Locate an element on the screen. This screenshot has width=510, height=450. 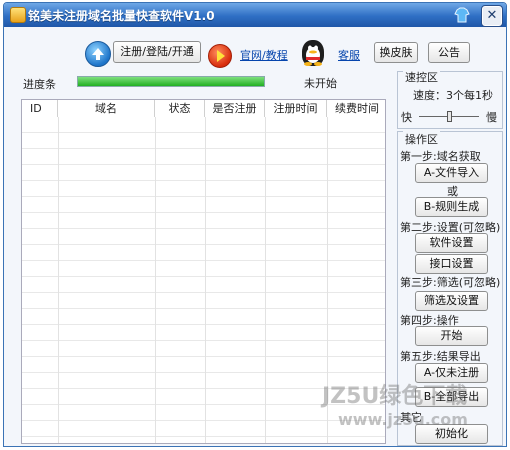
interface-settings-button: 接口设置 is located at coordinates (451, 264).